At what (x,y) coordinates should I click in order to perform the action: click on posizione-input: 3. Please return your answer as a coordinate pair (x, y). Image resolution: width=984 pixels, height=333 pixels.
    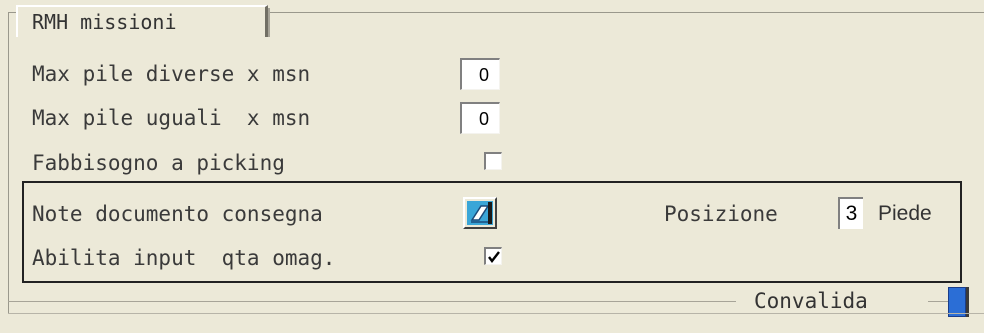
    Looking at the image, I should click on (850, 213).